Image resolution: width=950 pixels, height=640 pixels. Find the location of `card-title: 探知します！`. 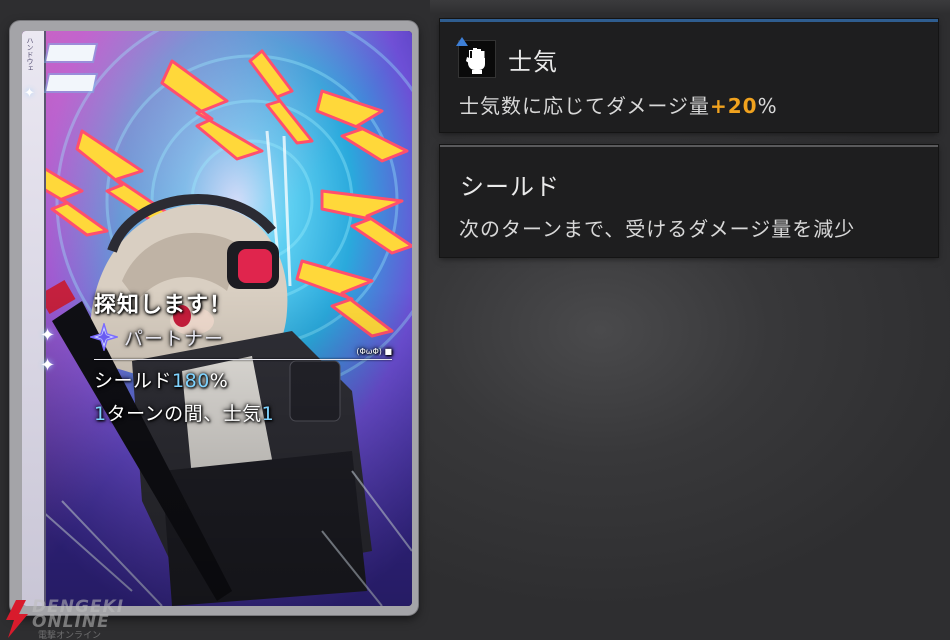

card-title: 探知します！ is located at coordinates (163, 305).